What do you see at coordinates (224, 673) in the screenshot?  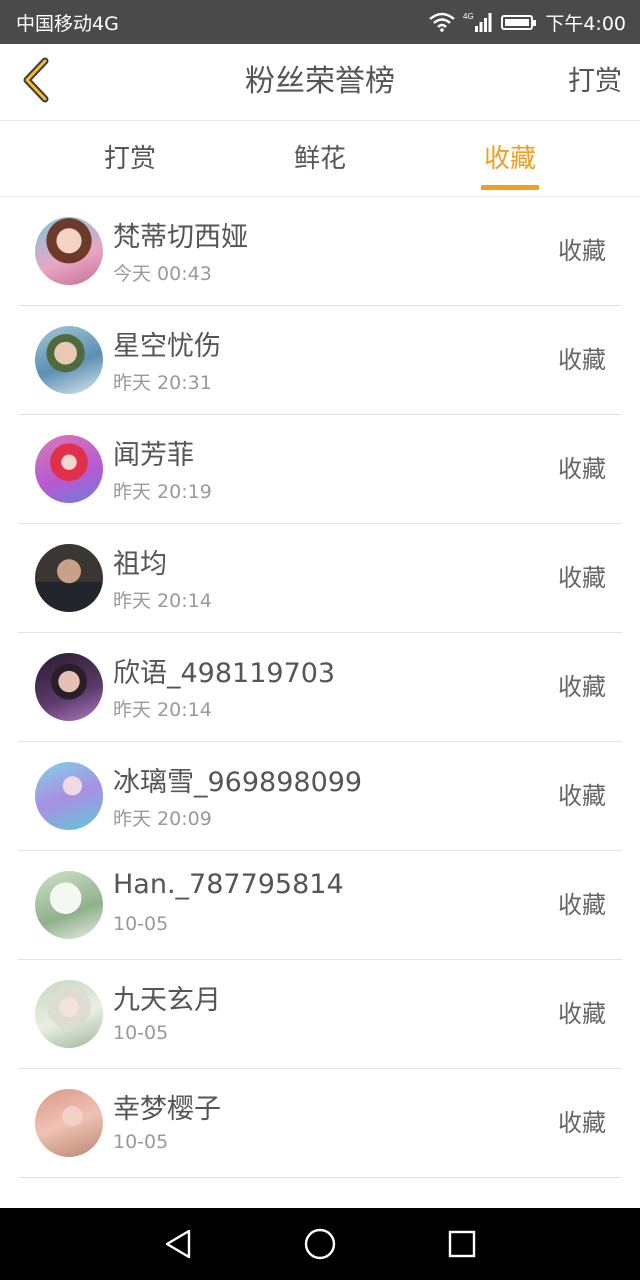 I see `user-name: 欣语_498119703` at bounding box center [224, 673].